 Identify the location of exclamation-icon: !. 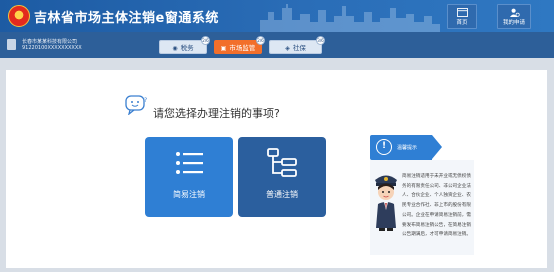
(384, 147).